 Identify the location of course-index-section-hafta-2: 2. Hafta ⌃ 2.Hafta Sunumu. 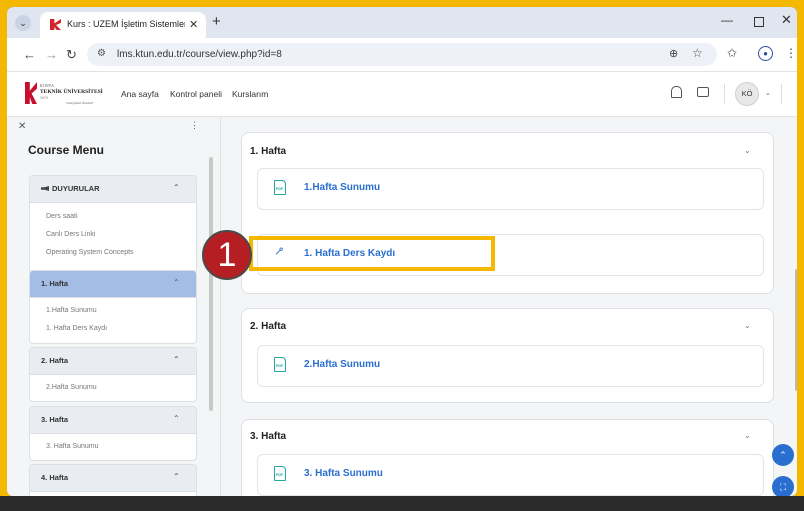
(113, 374).